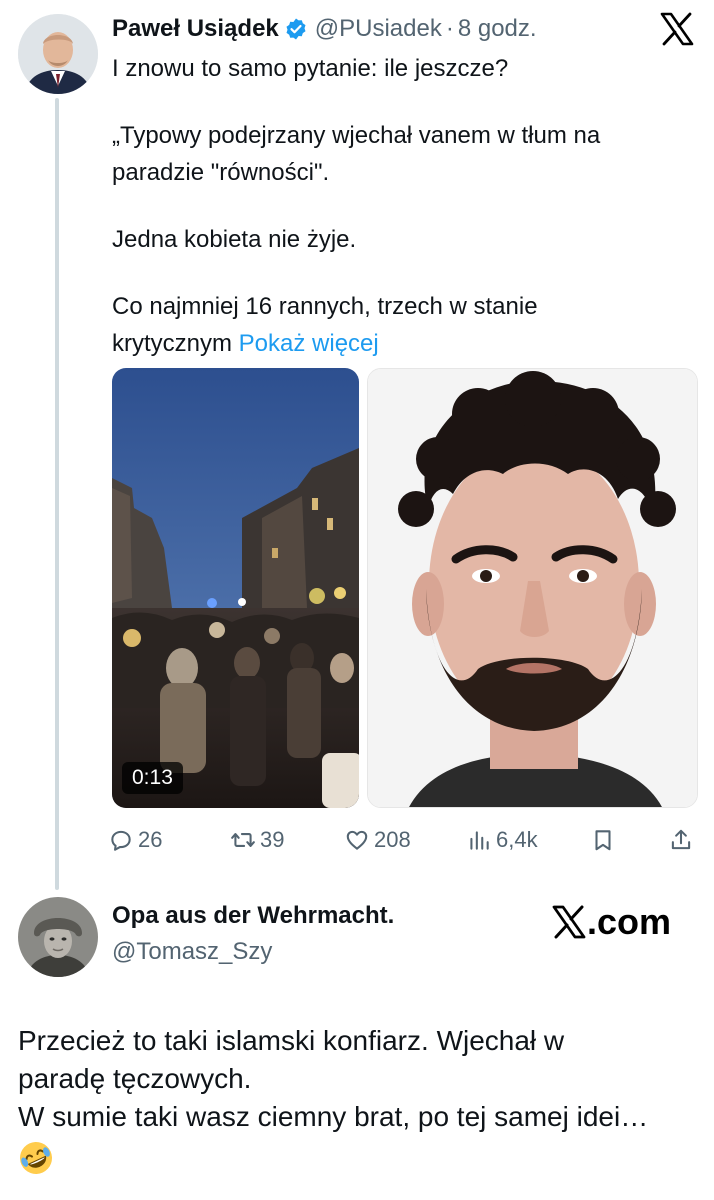 The height and width of the screenshot is (1200, 714). Describe the element at coordinates (257, 840) in the screenshot. I see `repost-button: 39` at that location.